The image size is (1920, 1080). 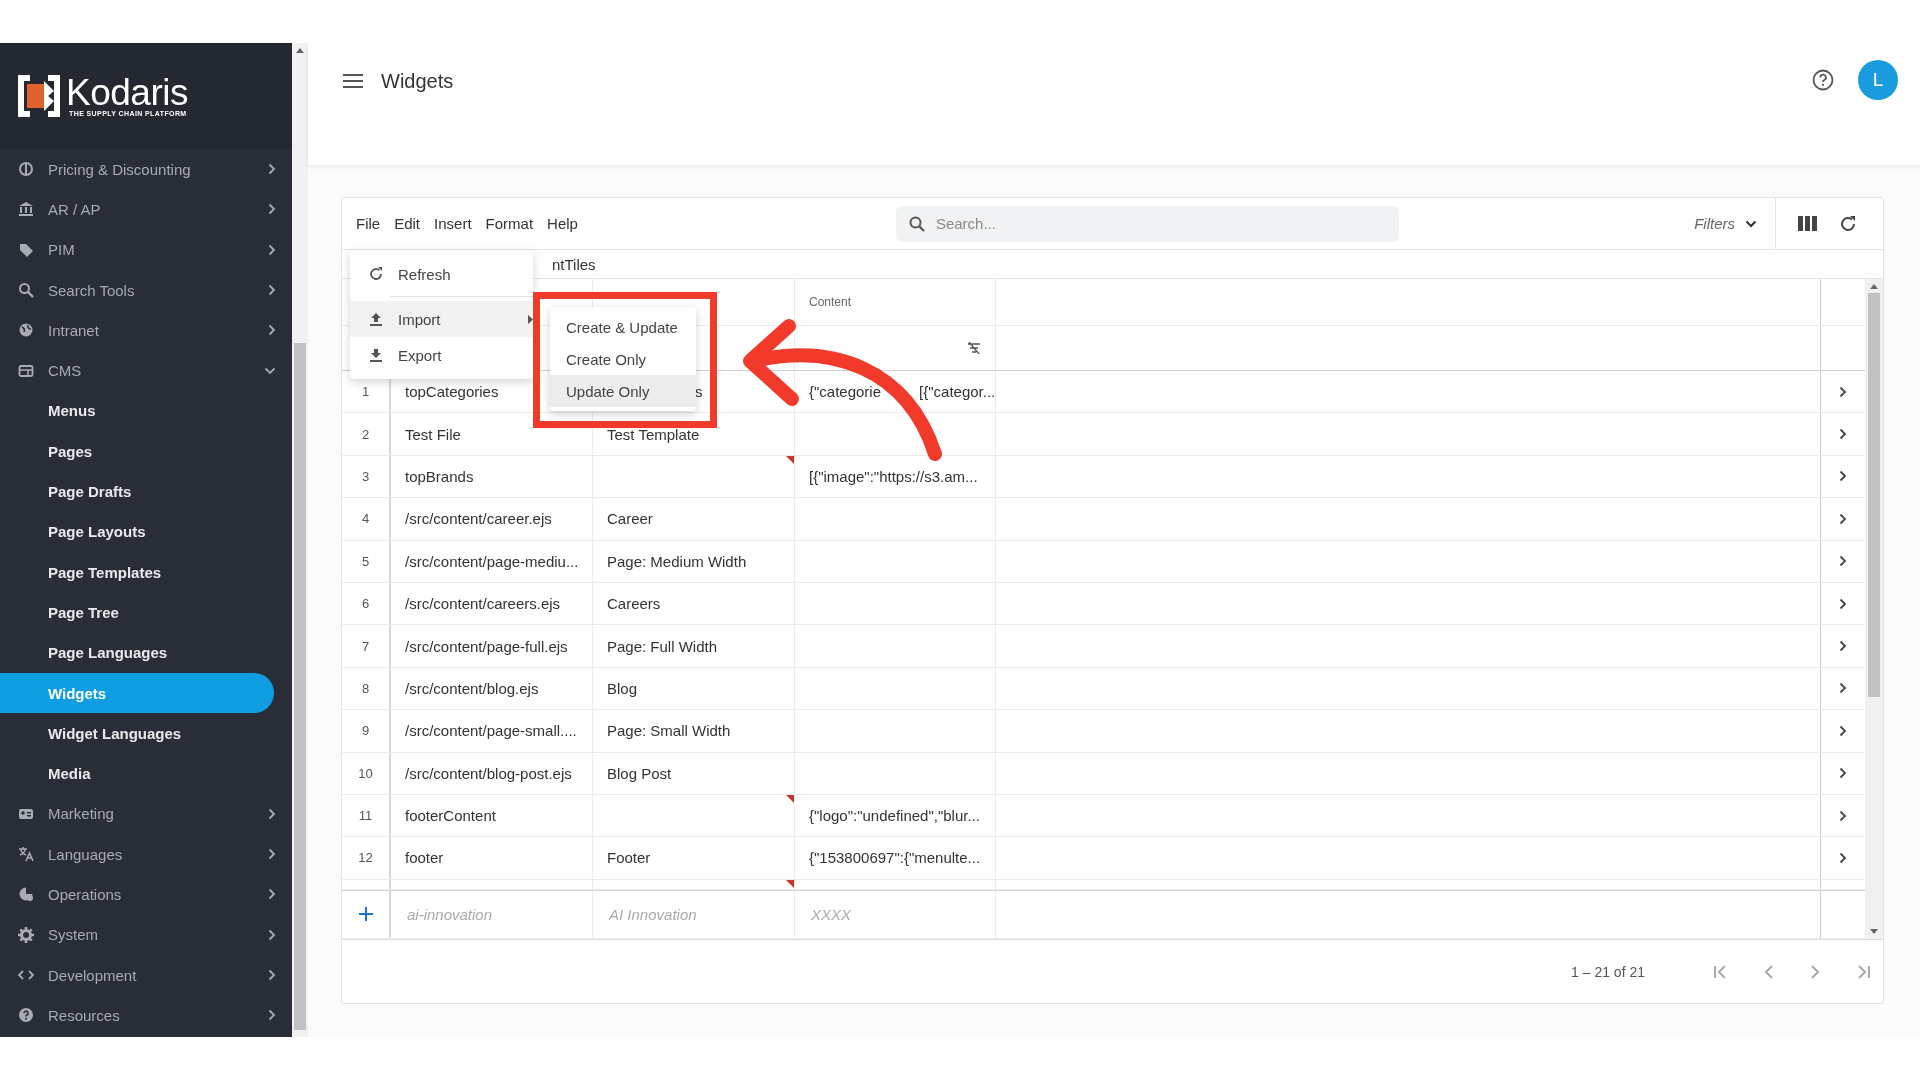 I want to click on sidebar-subitem: Media, so click(x=137, y=773).